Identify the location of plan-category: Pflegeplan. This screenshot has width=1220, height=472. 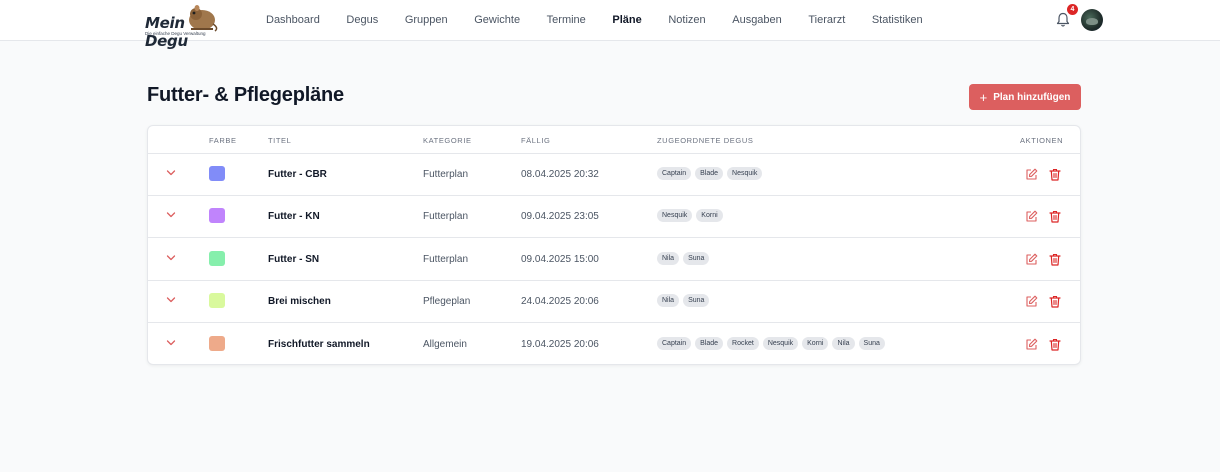
(447, 302).